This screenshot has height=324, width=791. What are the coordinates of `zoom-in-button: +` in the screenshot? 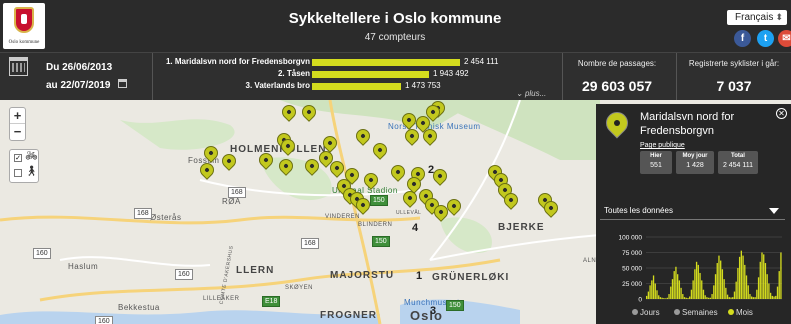 It's located at (17, 116).